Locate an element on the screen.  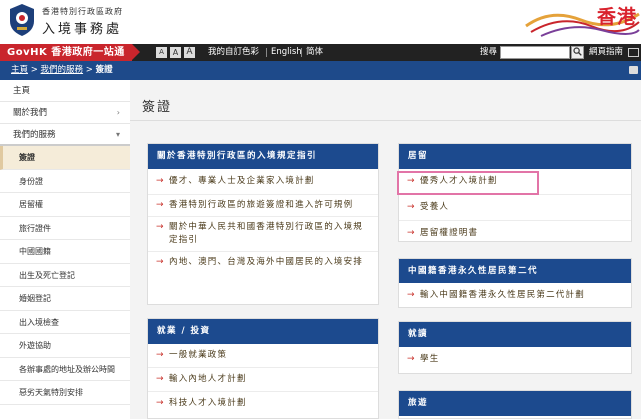
search-input is located at coordinates (535, 52).